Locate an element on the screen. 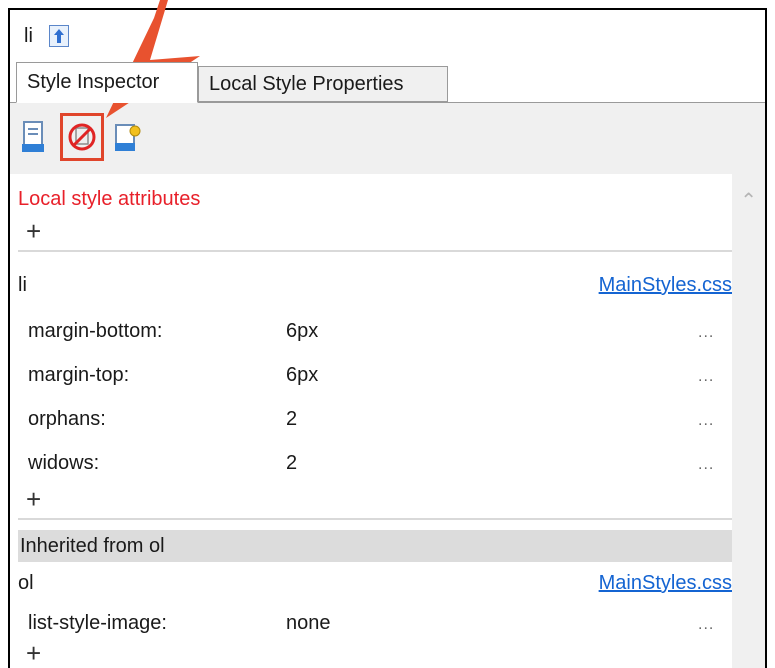  property-name: margin-bottom: is located at coordinates (95, 331).